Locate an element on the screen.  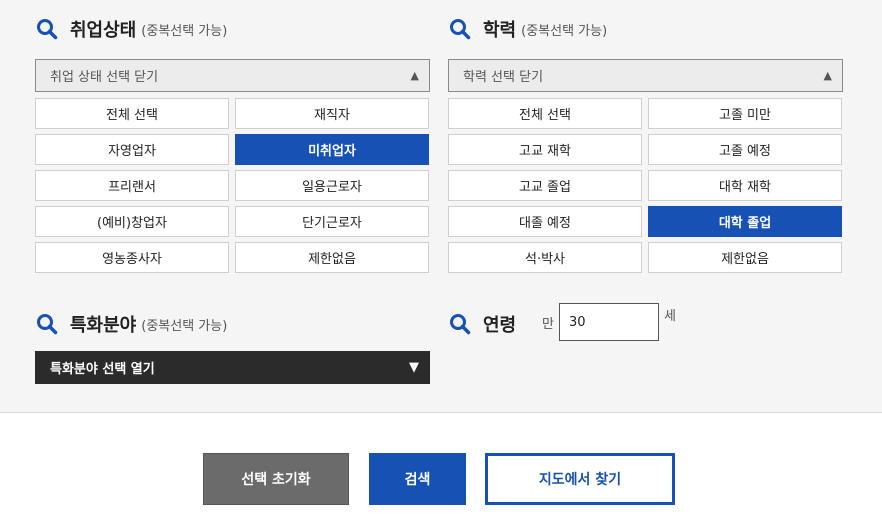
specialty-dropdown-toggle: 특화분야 선택 열기 ▼ is located at coordinates (232, 367).